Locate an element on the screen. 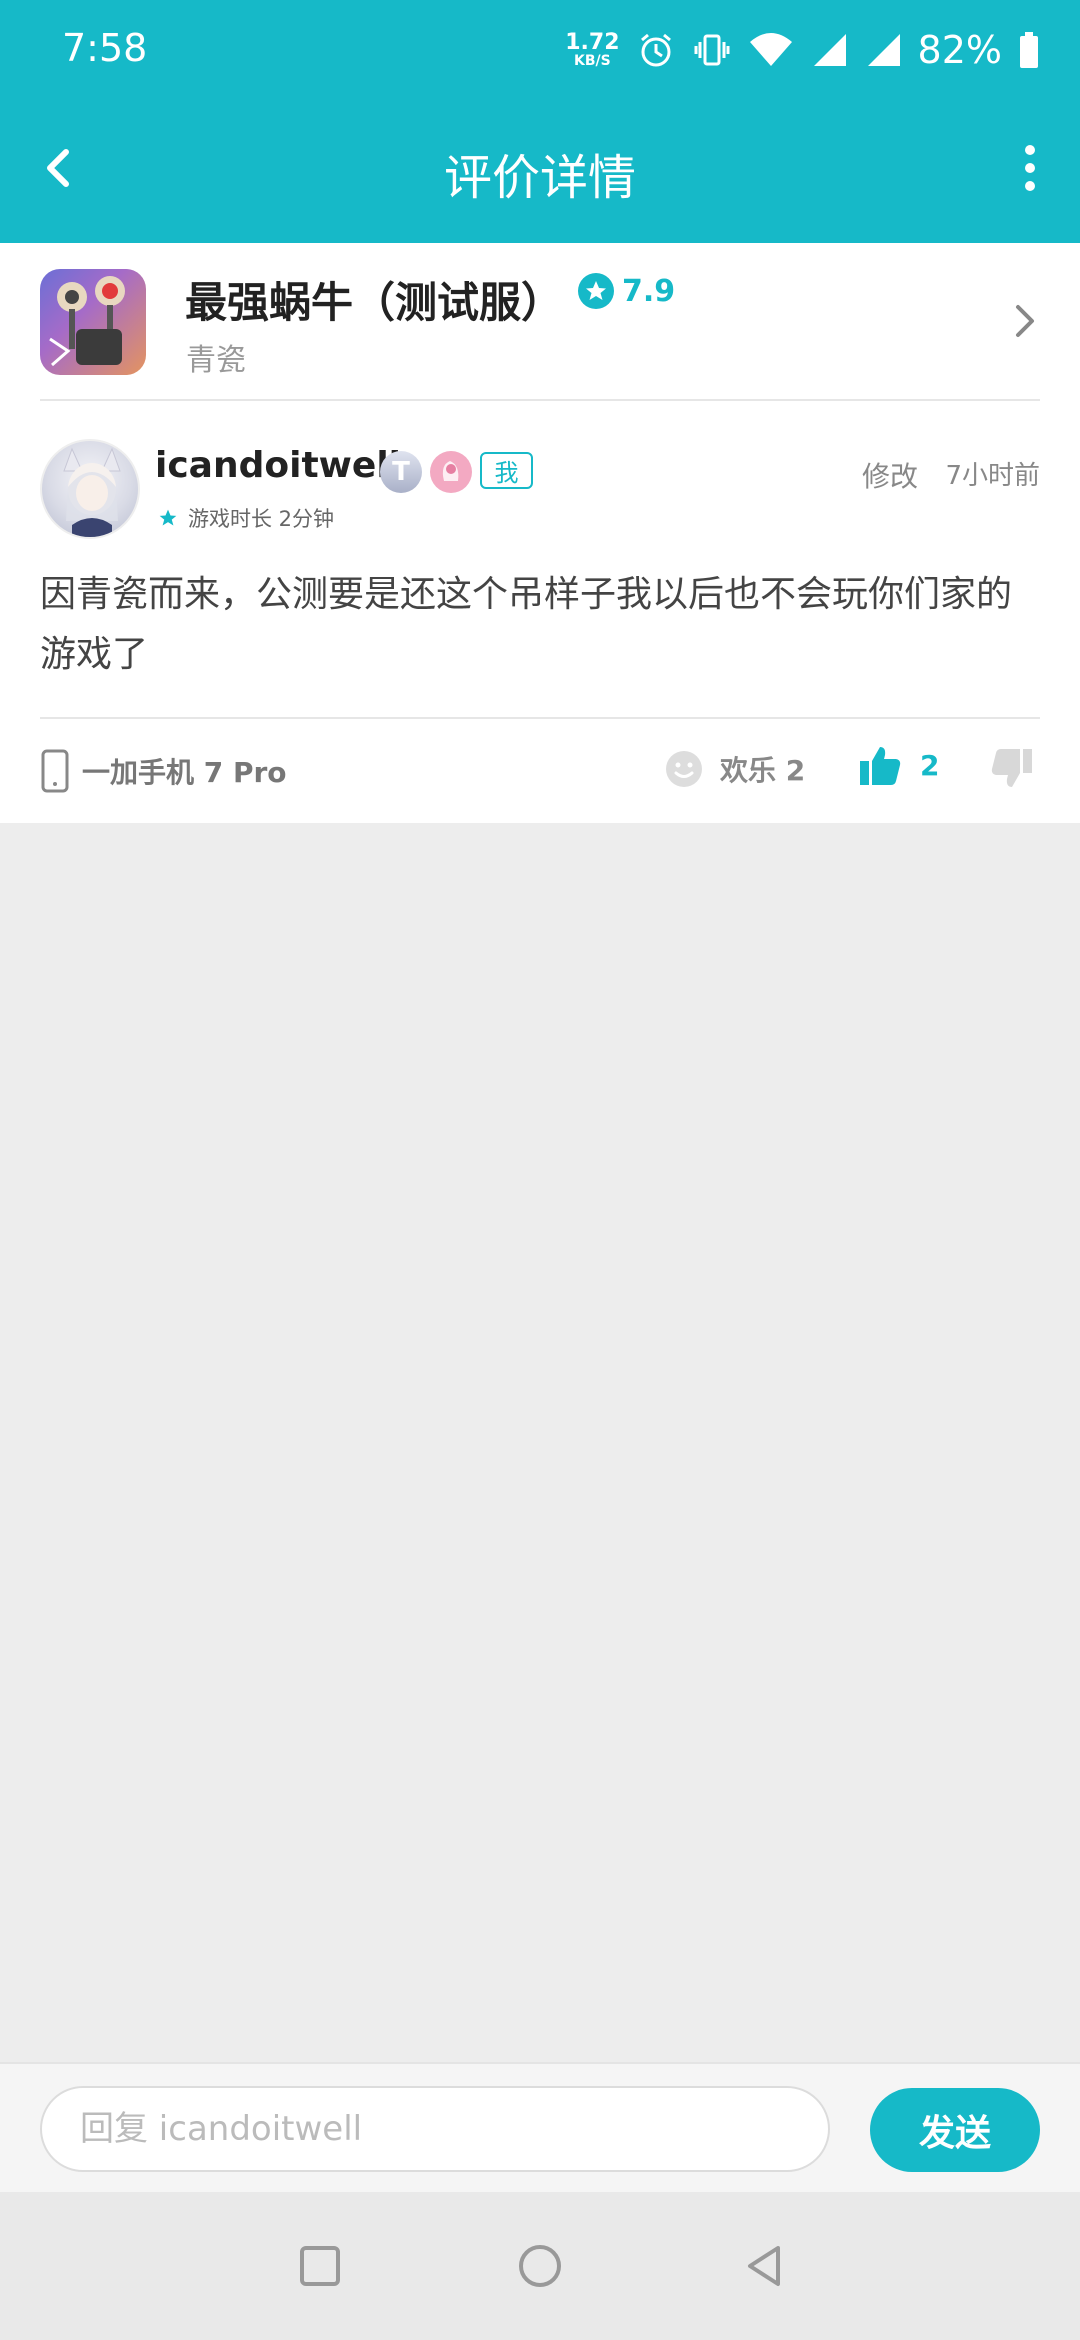 This screenshot has height=2340, width=1080. send-button: 发送 is located at coordinates (955, 2130).